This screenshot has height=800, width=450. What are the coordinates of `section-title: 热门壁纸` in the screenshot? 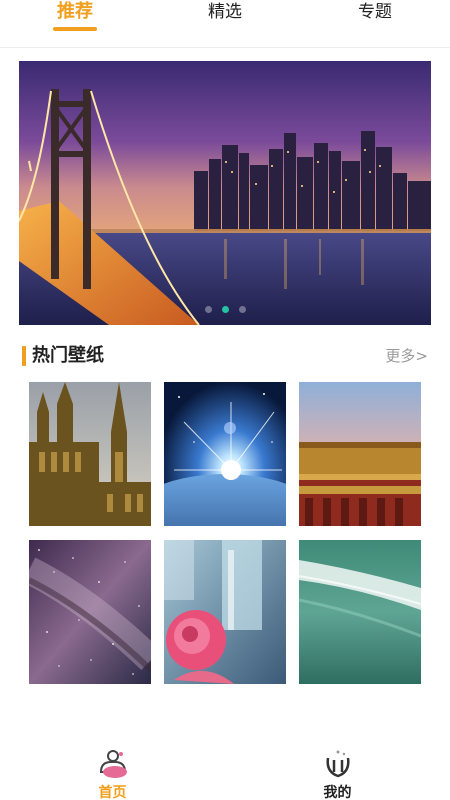 It's located at (68, 355).